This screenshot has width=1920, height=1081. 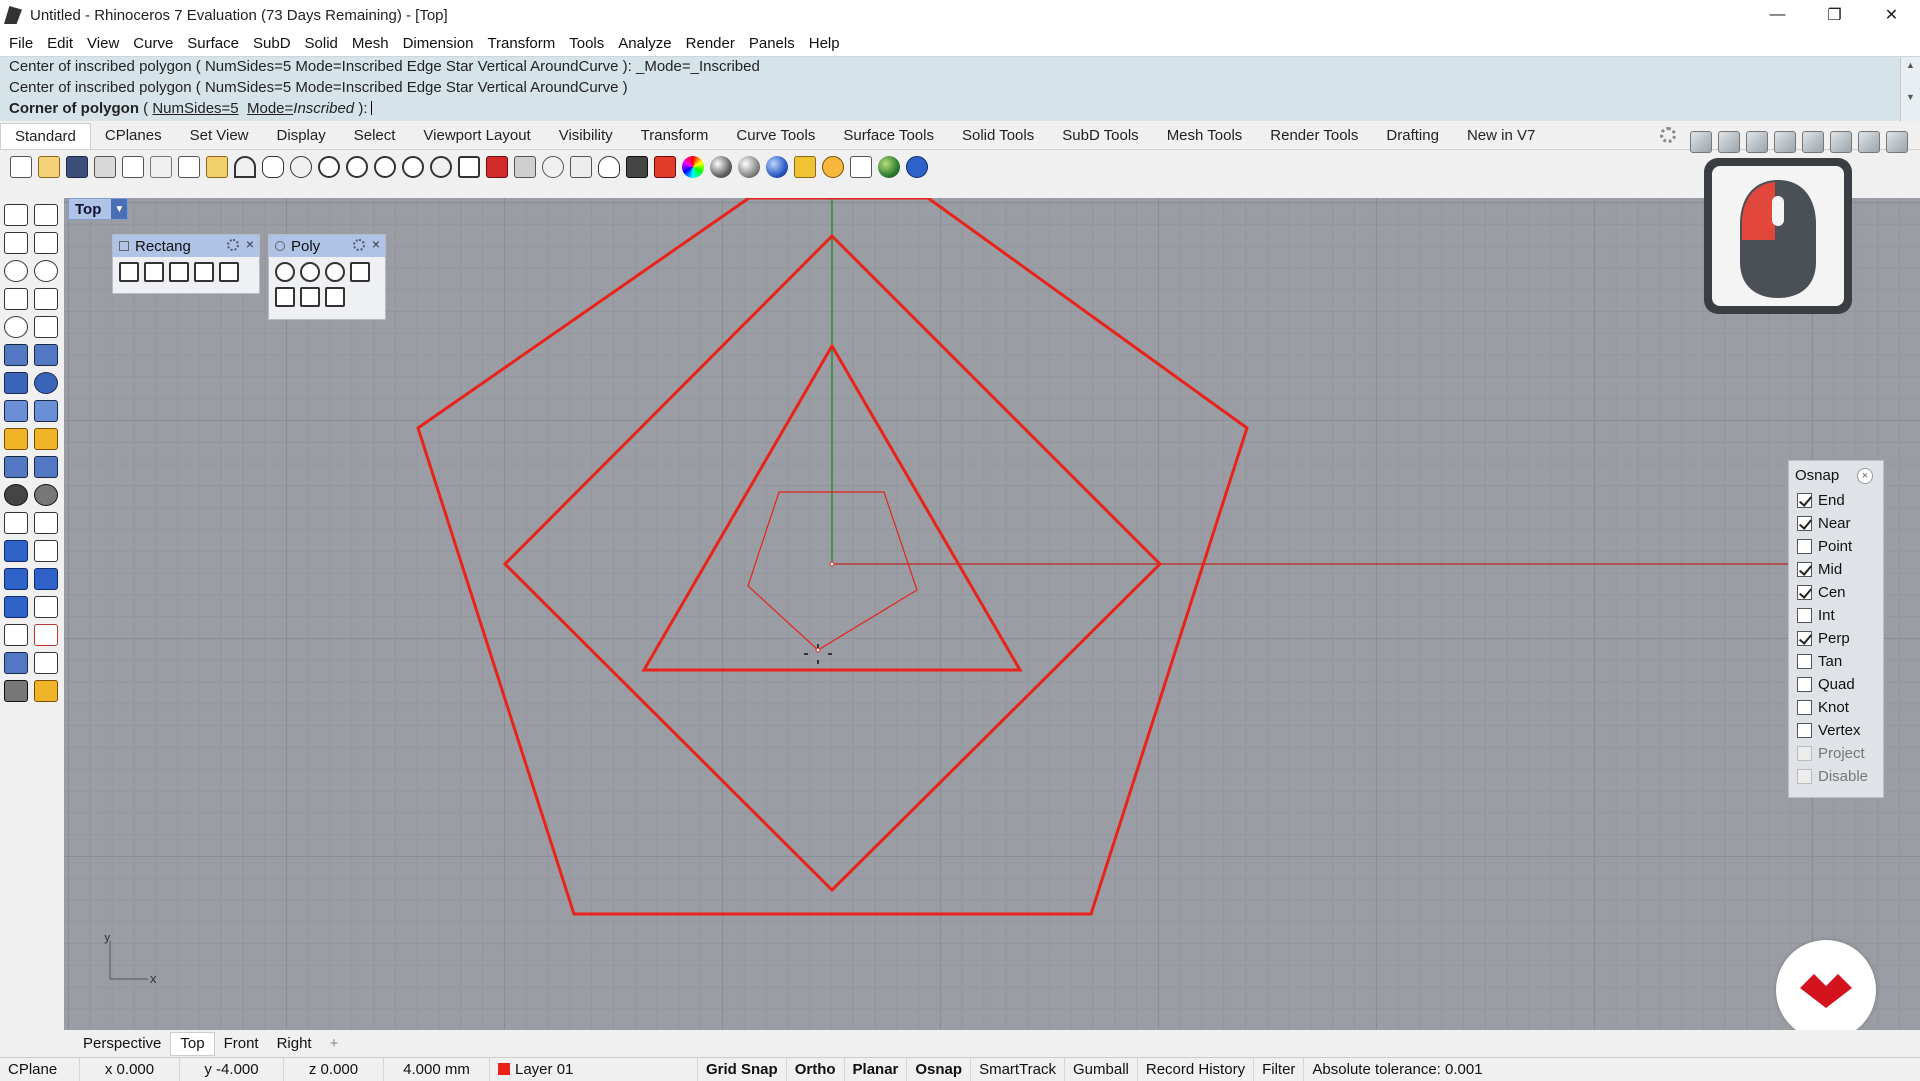 What do you see at coordinates (16, 495) in the screenshot?
I see `group-icon` at bounding box center [16, 495].